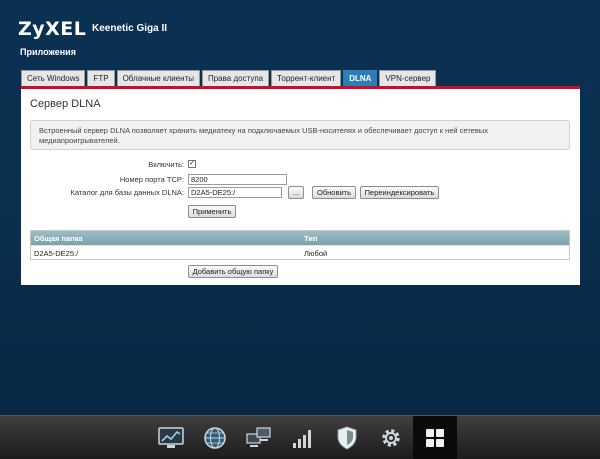  I want to click on device-model: Keenetic Giga II, so click(130, 28).